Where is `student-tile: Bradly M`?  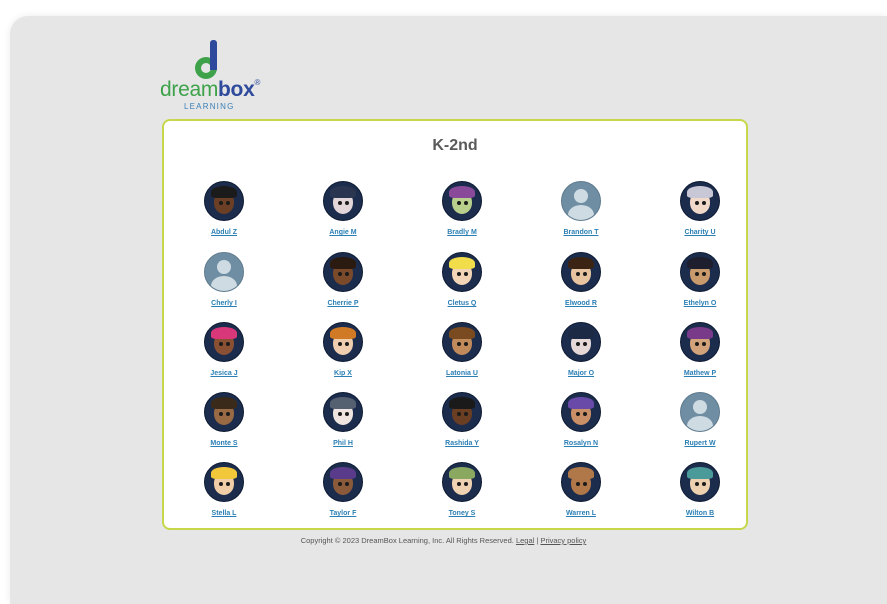
student-tile: Bradly M is located at coordinates (462, 210).